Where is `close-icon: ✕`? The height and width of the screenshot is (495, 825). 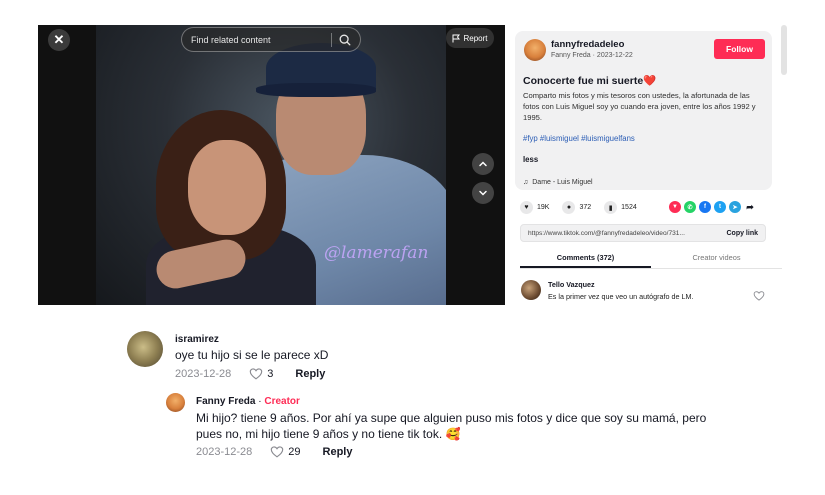
close-icon: ✕ is located at coordinates (59, 39).